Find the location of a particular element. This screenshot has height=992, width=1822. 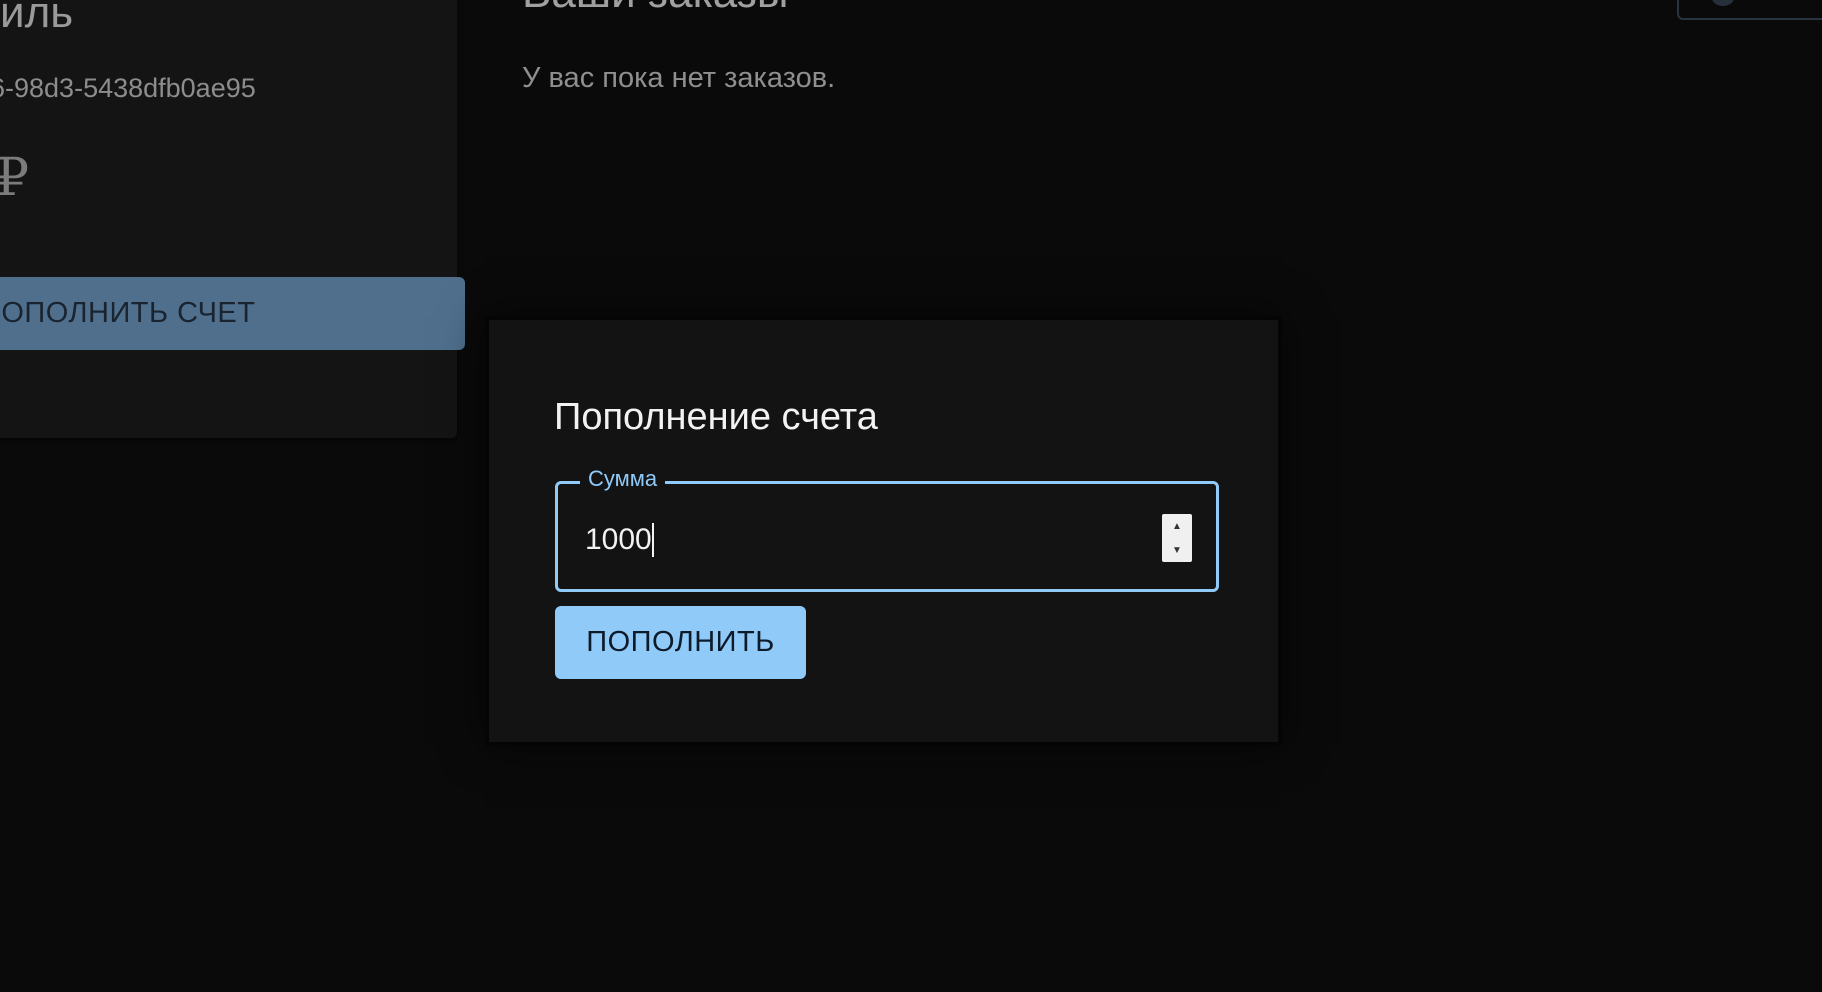

amount-value: 1000 is located at coordinates (618, 539).